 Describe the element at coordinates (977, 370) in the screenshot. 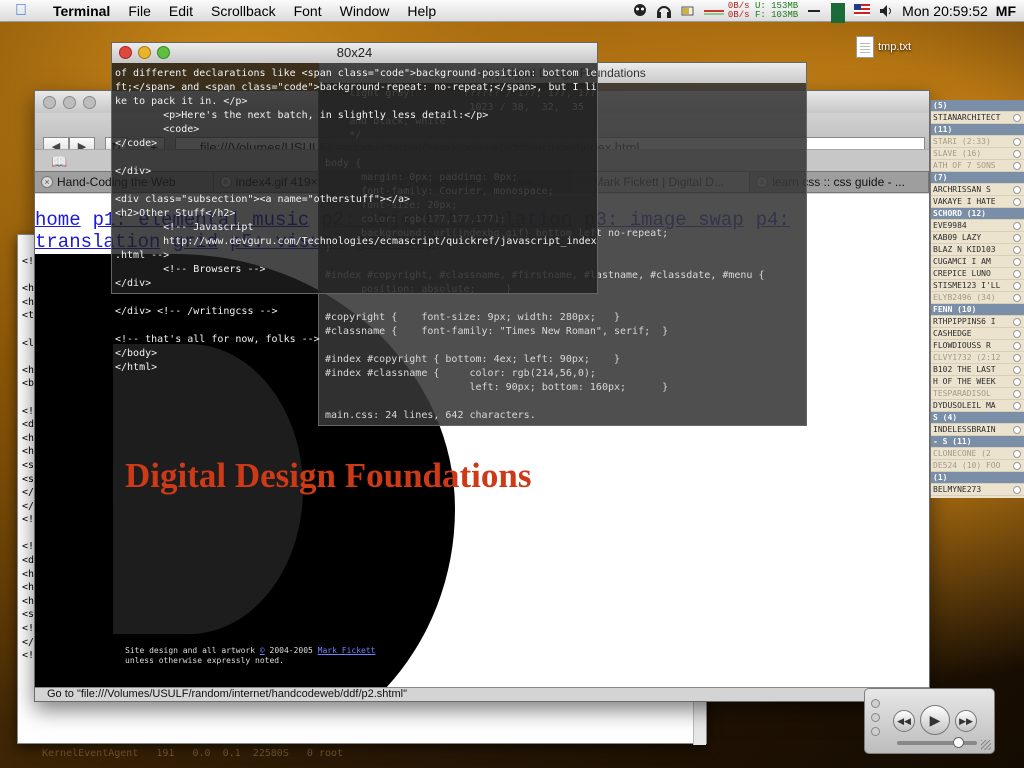

I see `buddy-list-item: B102 THE LAST` at that location.